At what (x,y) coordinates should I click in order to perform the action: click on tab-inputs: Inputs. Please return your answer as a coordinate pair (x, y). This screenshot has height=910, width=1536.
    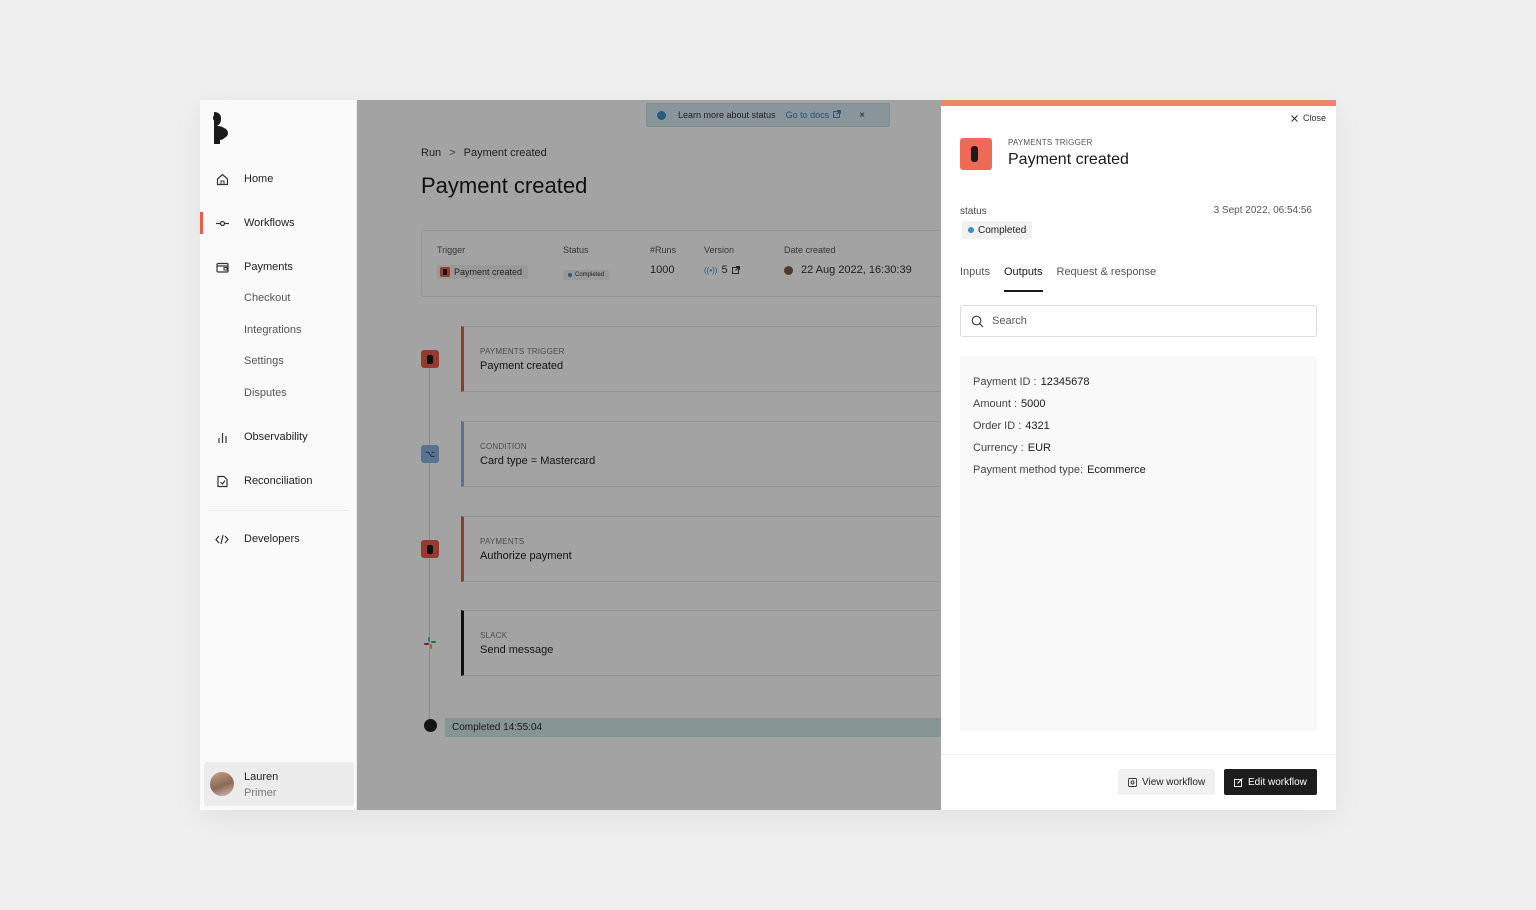
    Looking at the image, I should click on (975, 279).